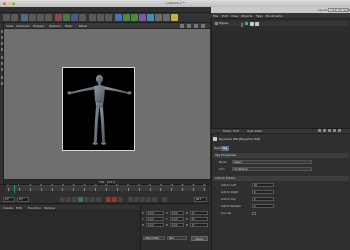 Image resolution: width=350 pixels, height=250 pixels. What do you see at coordinates (98, 109) in the screenshot?
I see `interactive-render-region` at bounding box center [98, 109].